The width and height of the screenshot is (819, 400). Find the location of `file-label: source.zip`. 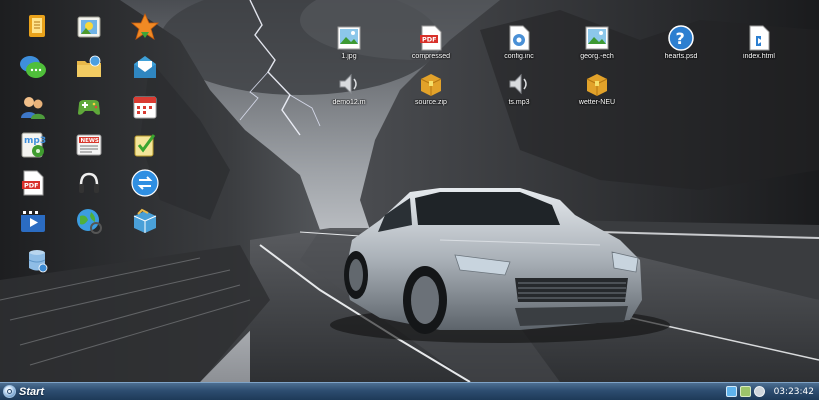

file-label: source.zip is located at coordinates (431, 102).